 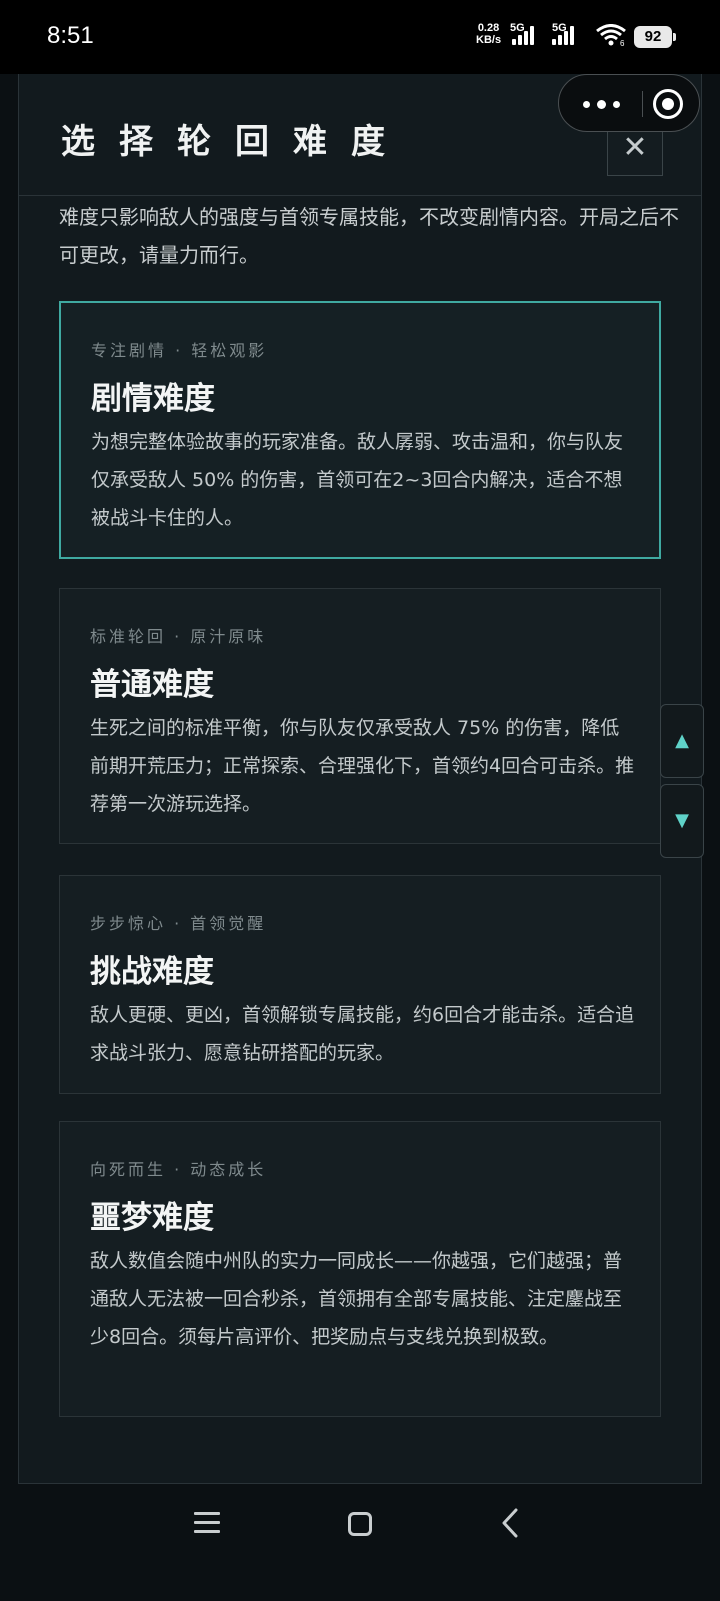 I want to click on wifi-icon: 6, so click(x=611, y=35).